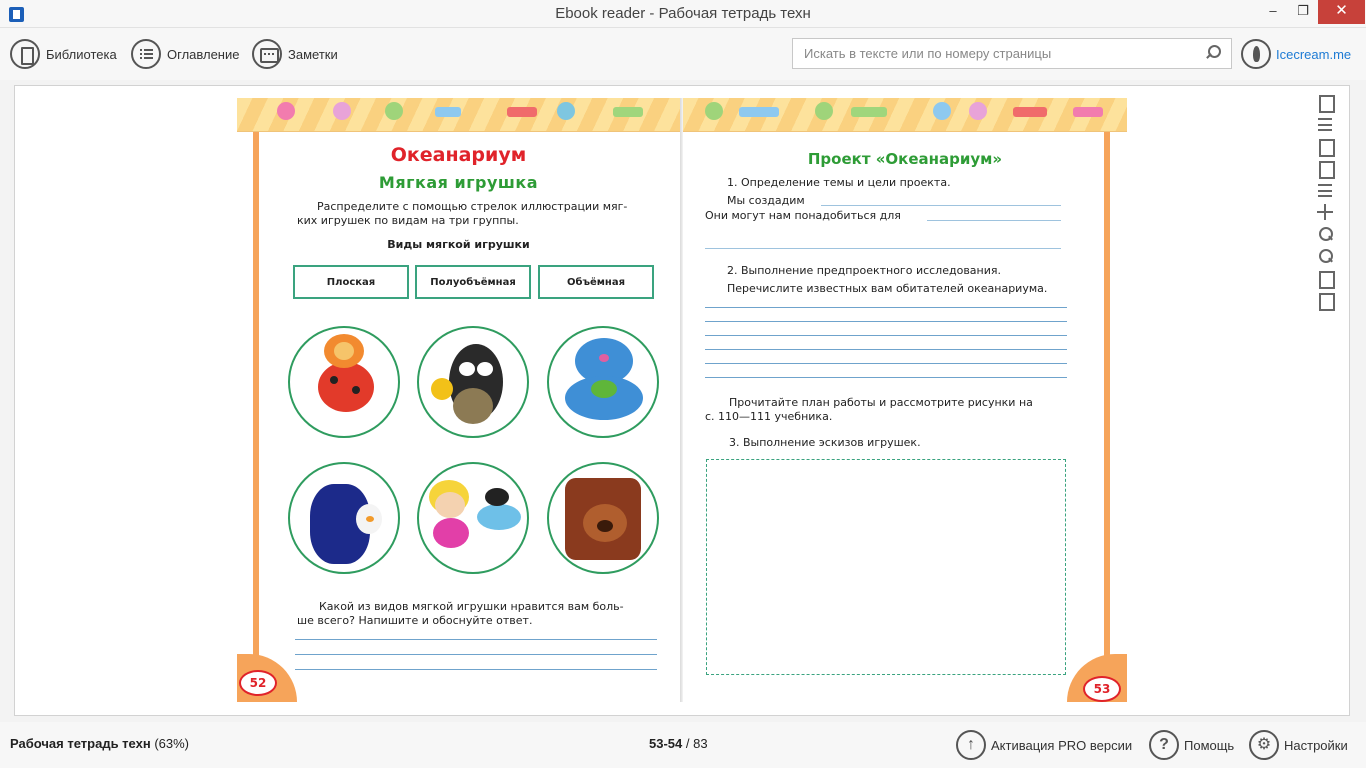  Describe the element at coordinates (203, 54) in the screenshot. I see `contents-label: Оглавление` at that location.